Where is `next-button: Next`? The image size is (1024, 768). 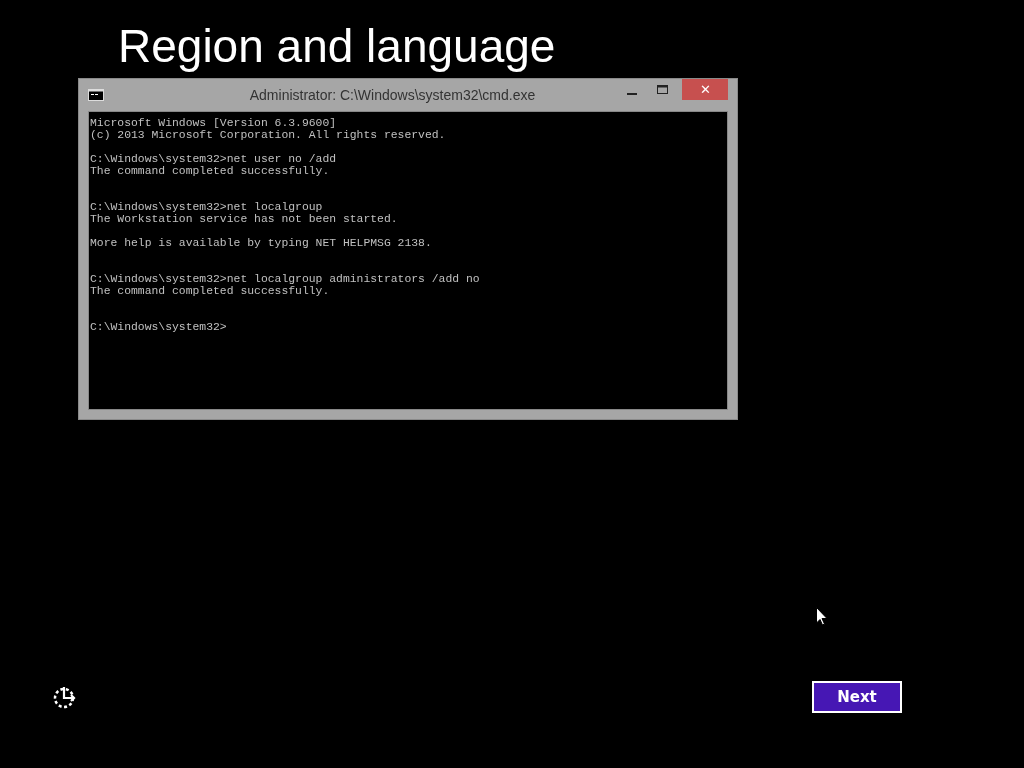 next-button: Next is located at coordinates (857, 697).